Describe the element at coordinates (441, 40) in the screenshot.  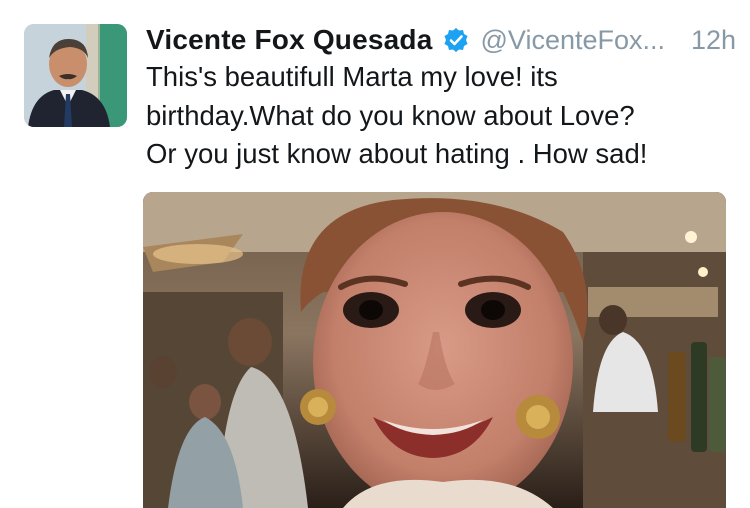
I see `tweet-header: Vicente Fox Quesada @VicenteFox... 12h` at that location.